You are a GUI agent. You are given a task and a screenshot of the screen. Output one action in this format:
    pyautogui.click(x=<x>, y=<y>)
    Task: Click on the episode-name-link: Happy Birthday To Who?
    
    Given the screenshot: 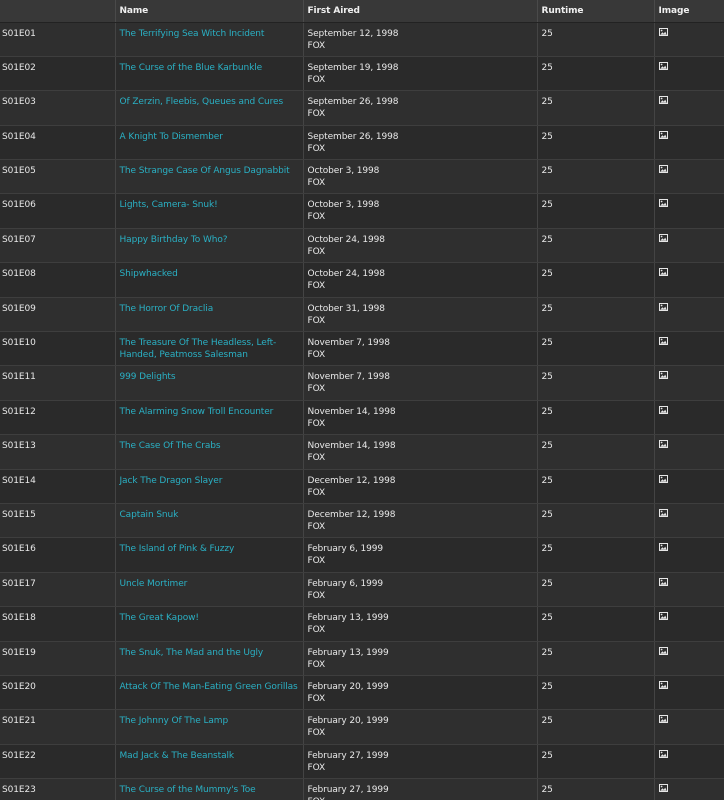 What is the action you would take?
    pyautogui.click(x=174, y=240)
    